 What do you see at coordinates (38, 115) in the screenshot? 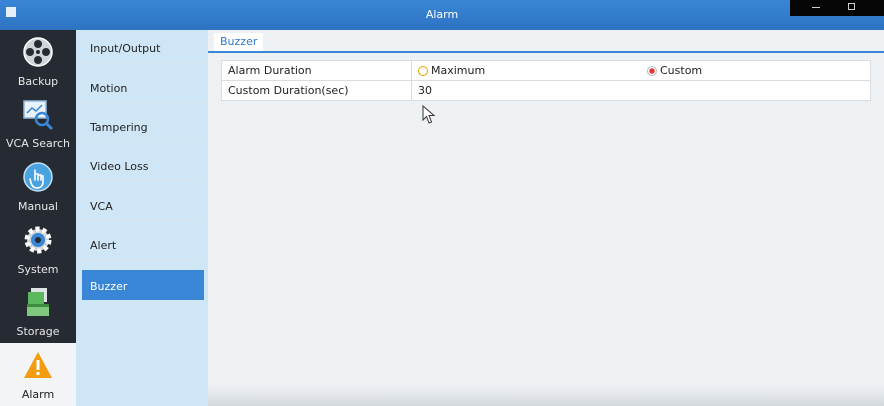
I see `vca-search-icon` at bounding box center [38, 115].